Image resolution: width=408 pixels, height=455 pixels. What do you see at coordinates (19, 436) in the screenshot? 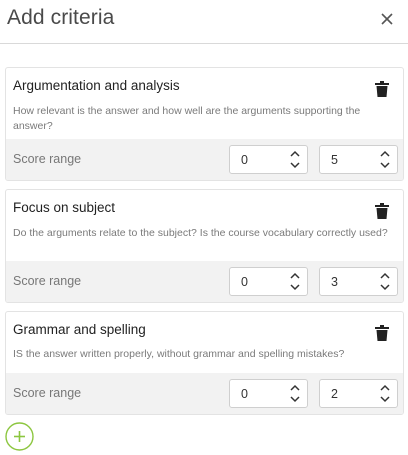
I see `add-criterion-button` at bounding box center [19, 436].